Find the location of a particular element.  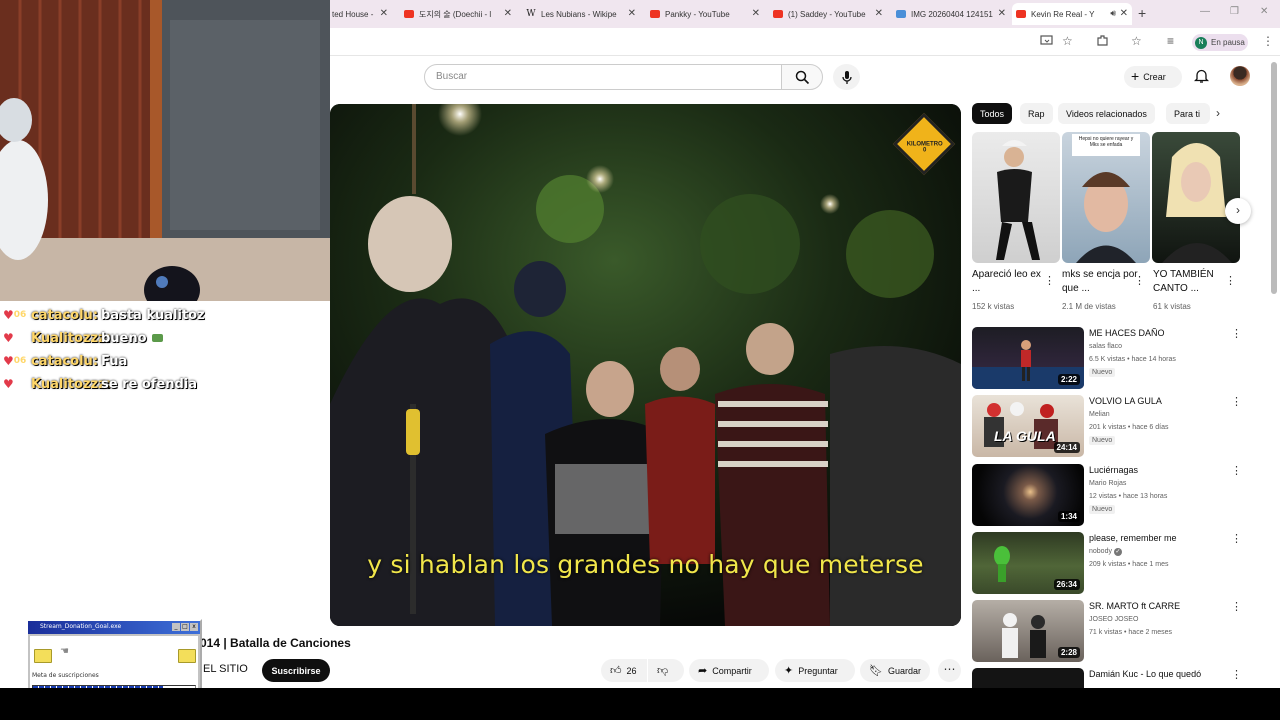

create-button: + Crear is located at coordinates (1153, 77).